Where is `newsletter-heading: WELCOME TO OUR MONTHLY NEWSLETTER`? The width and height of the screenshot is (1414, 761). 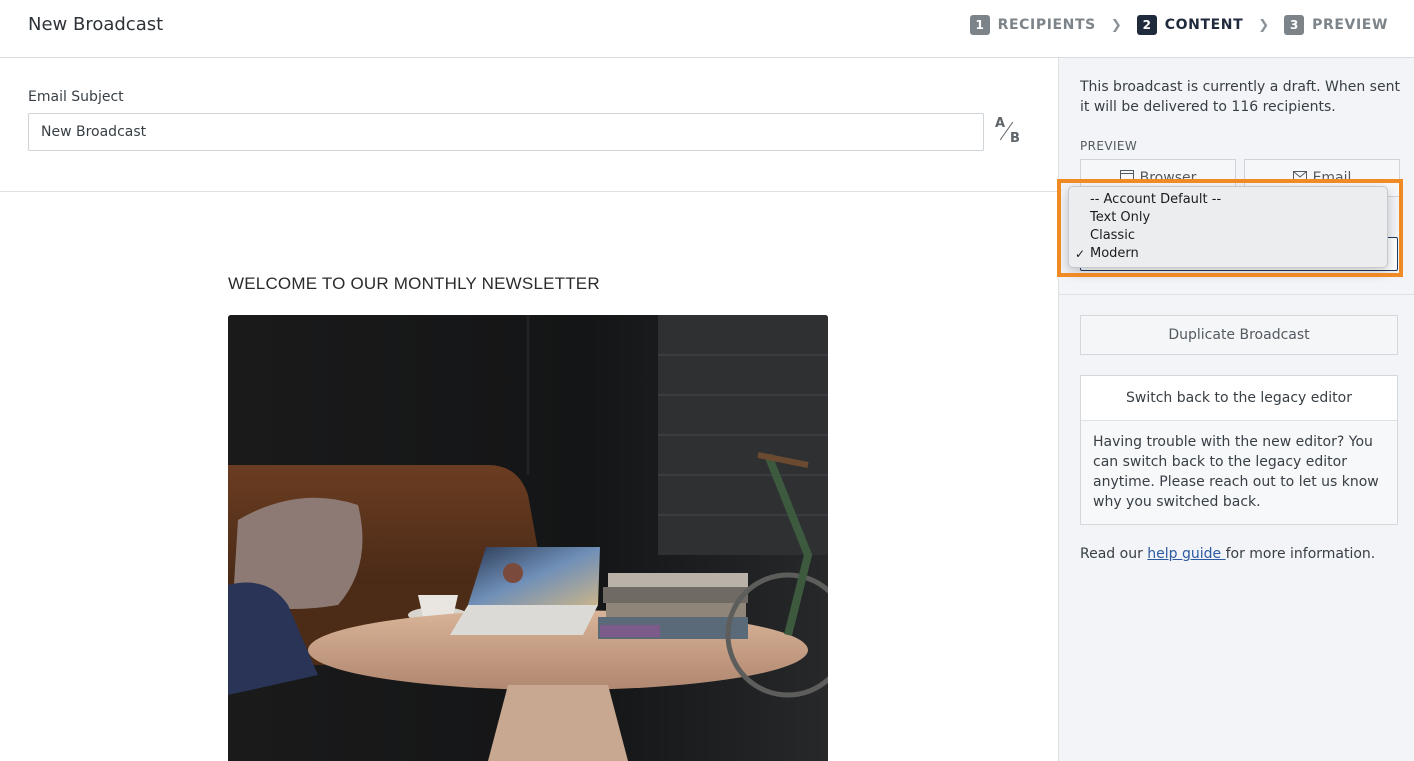 newsletter-heading: WELCOME TO OUR MONTHLY NEWSLETTER is located at coordinates (414, 284).